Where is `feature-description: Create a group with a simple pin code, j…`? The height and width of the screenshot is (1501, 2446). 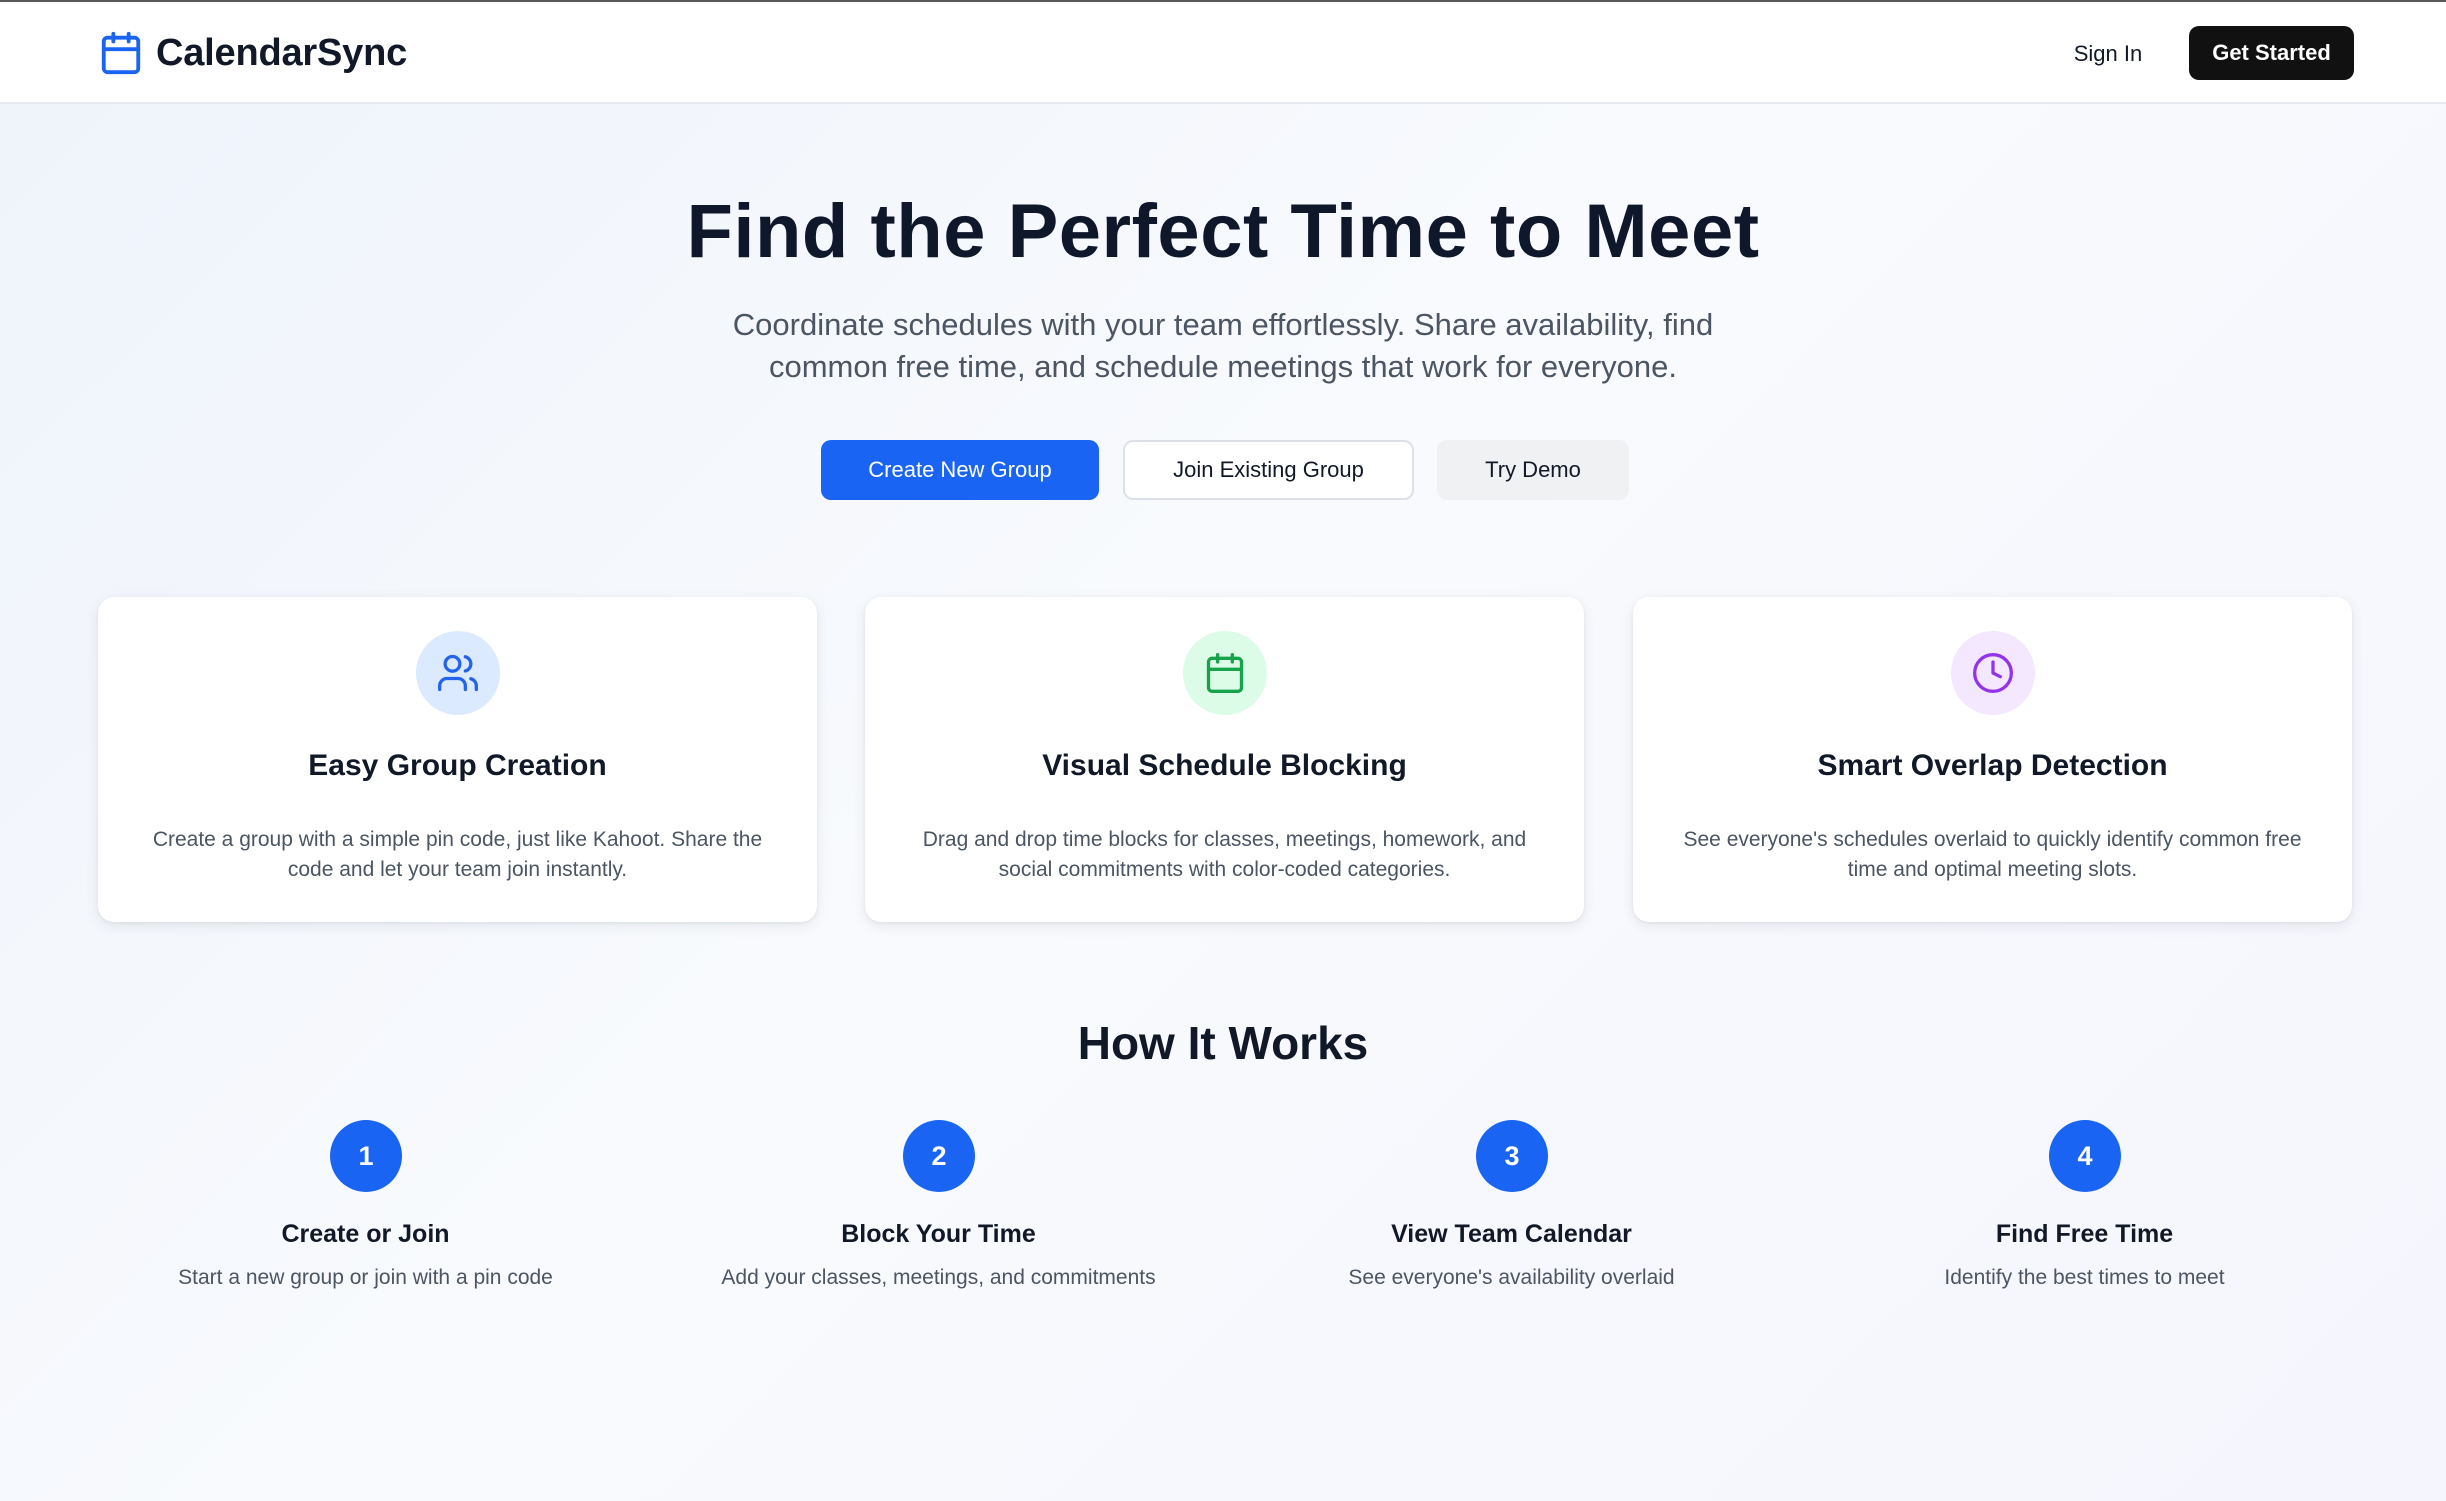 feature-description: Create a group with a simple pin code, j… is located at coordinates (457, 854).